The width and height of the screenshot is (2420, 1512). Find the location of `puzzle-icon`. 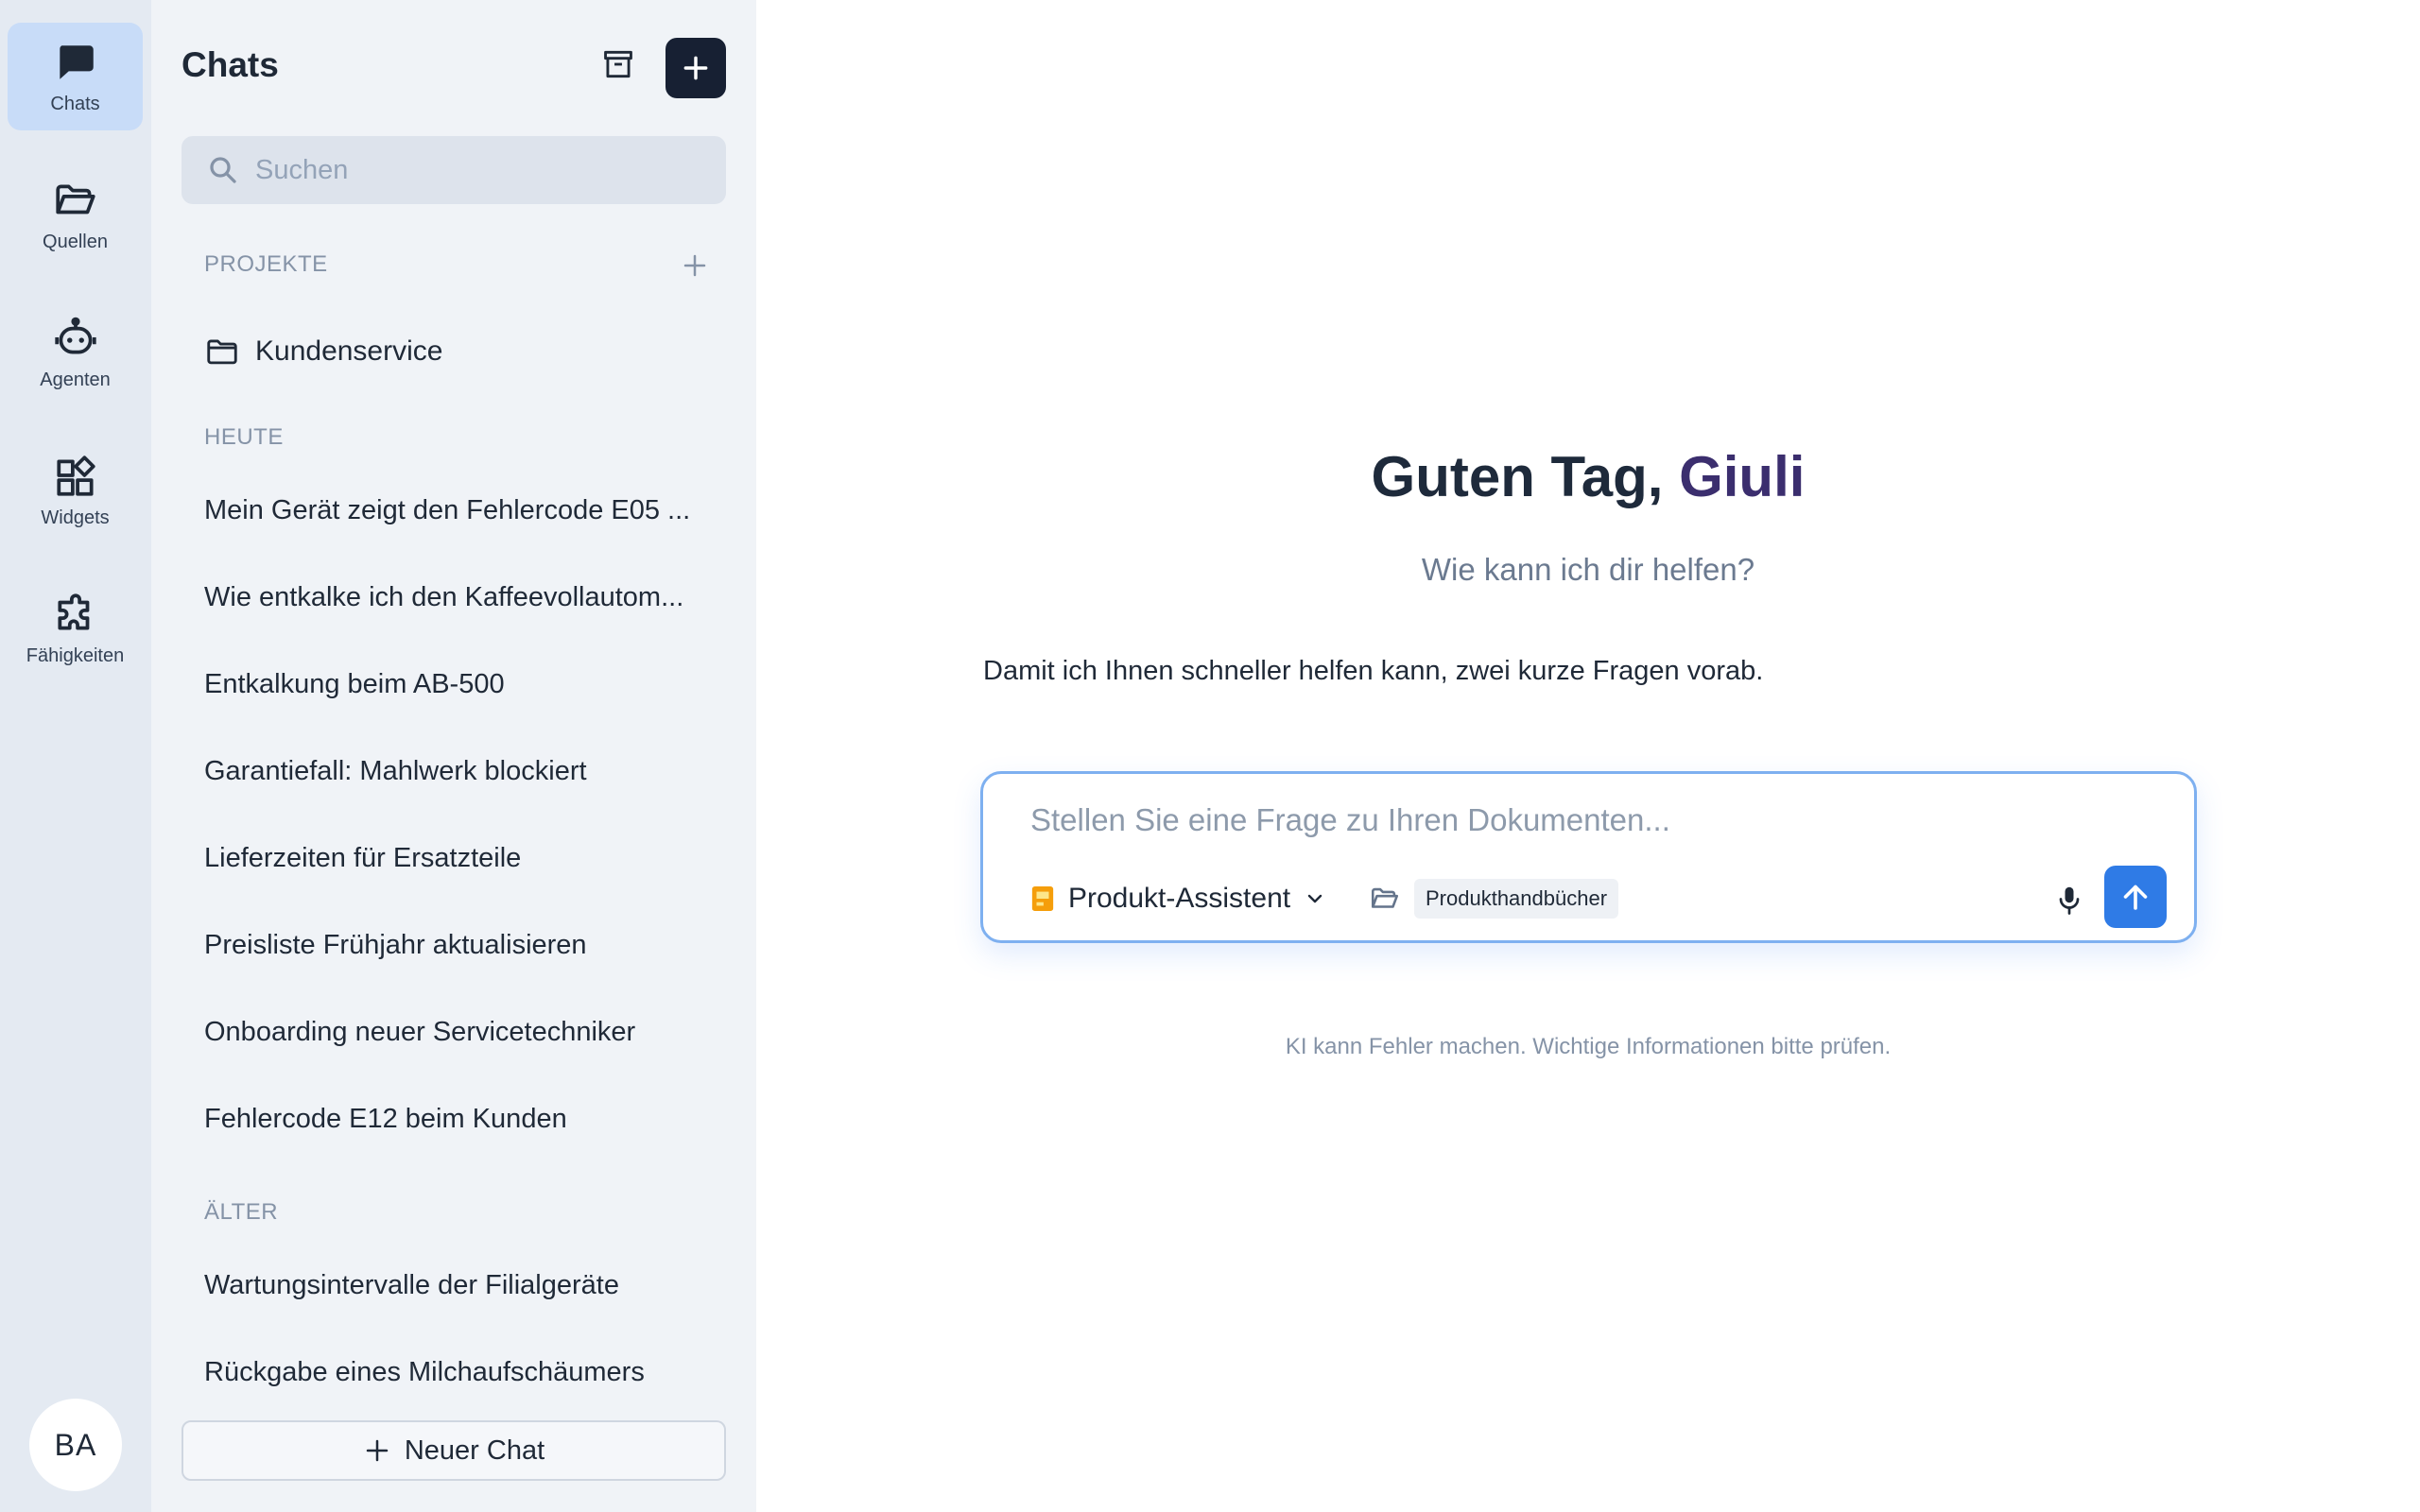

puzzle-icon is located at coordinates (73, 611).